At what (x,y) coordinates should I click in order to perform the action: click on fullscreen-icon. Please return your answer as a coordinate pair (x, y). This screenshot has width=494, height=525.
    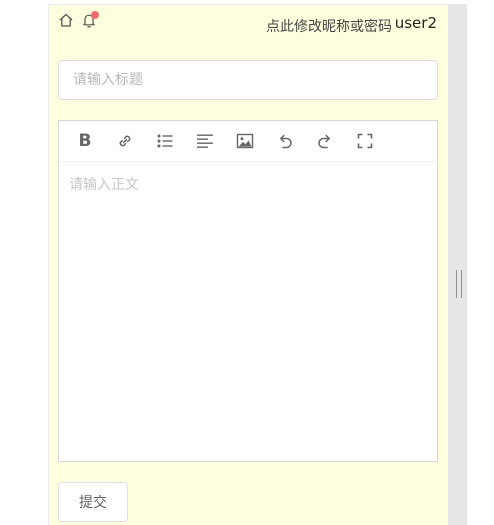
    Looking at the image, I should click on (365, 141).